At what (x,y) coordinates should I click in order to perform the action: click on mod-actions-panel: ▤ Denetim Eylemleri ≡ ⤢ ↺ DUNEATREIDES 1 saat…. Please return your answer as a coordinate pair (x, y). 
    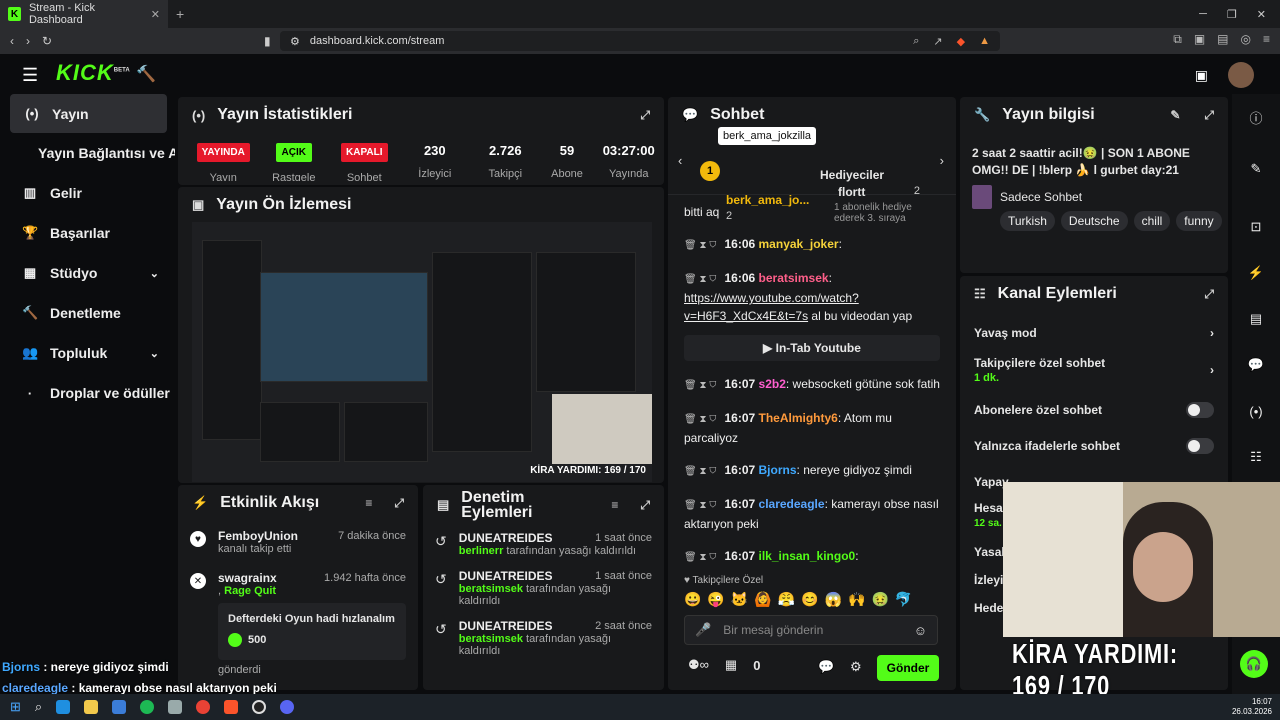
    Looking at the image, I should click on (543, 587).